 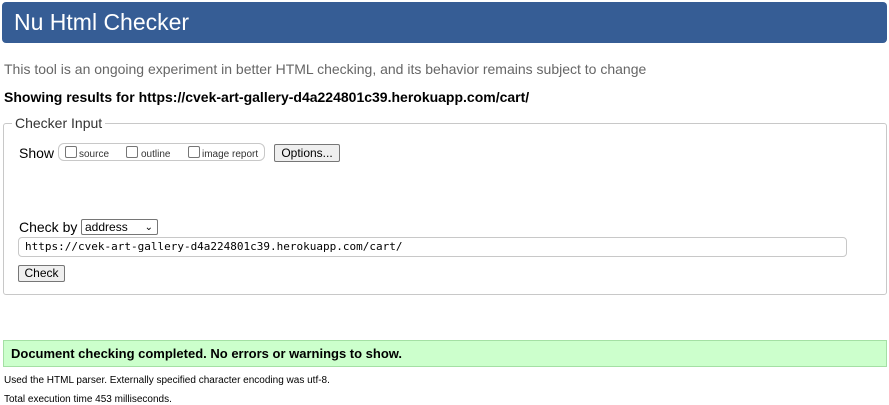 What do you see at coordinates (41, 273) in the screenshot?
I see `check-button: Check` at bounding box center [41, 273].